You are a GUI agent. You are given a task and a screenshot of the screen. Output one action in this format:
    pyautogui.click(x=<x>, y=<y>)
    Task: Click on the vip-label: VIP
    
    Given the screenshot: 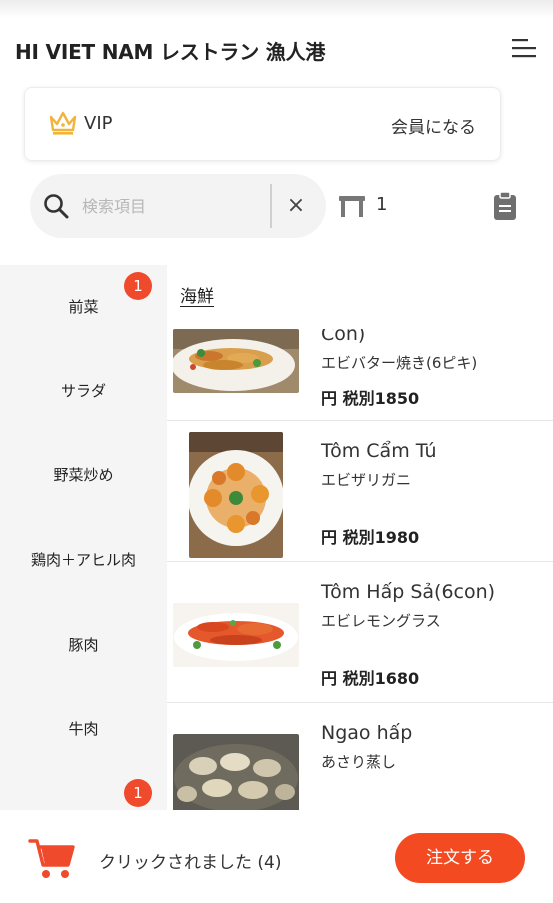 What is the action you would take?
    pyautogui.click(x=98, y=123)
    